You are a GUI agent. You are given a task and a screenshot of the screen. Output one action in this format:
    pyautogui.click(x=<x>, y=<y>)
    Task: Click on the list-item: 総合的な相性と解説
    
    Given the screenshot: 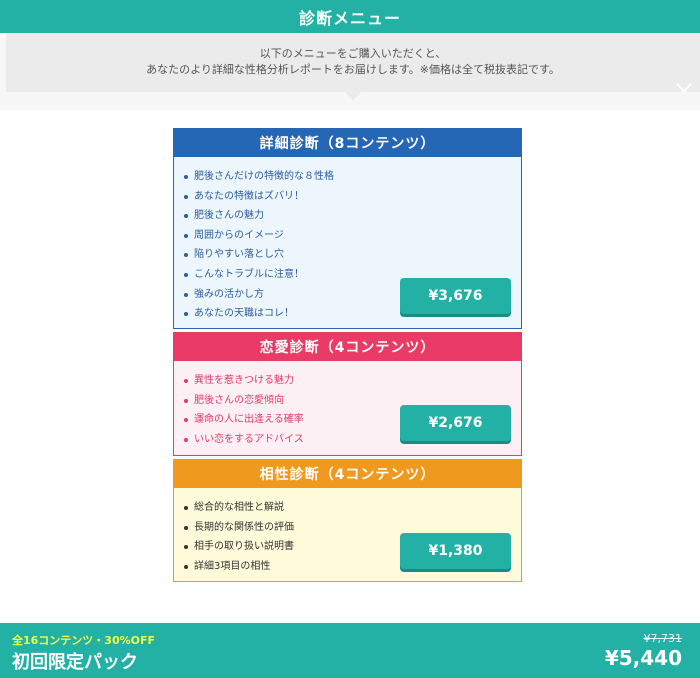 What is the action you would take?
    pyautogui.click(x=352, y=508)
    